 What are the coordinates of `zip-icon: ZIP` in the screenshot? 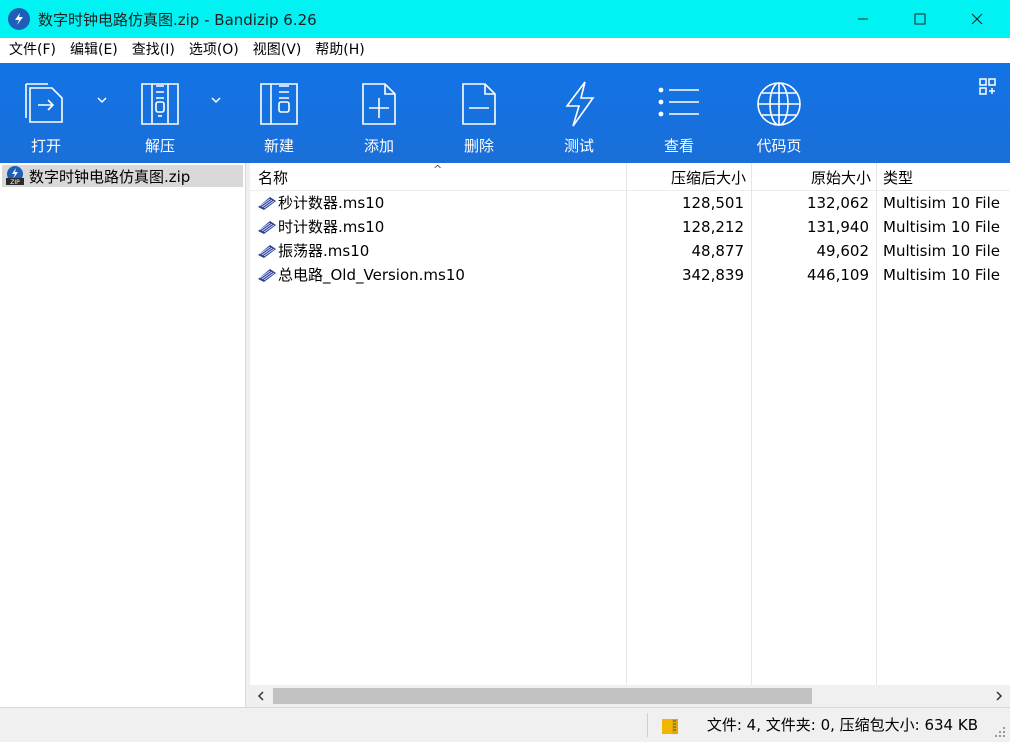 It's located at (15, 176).